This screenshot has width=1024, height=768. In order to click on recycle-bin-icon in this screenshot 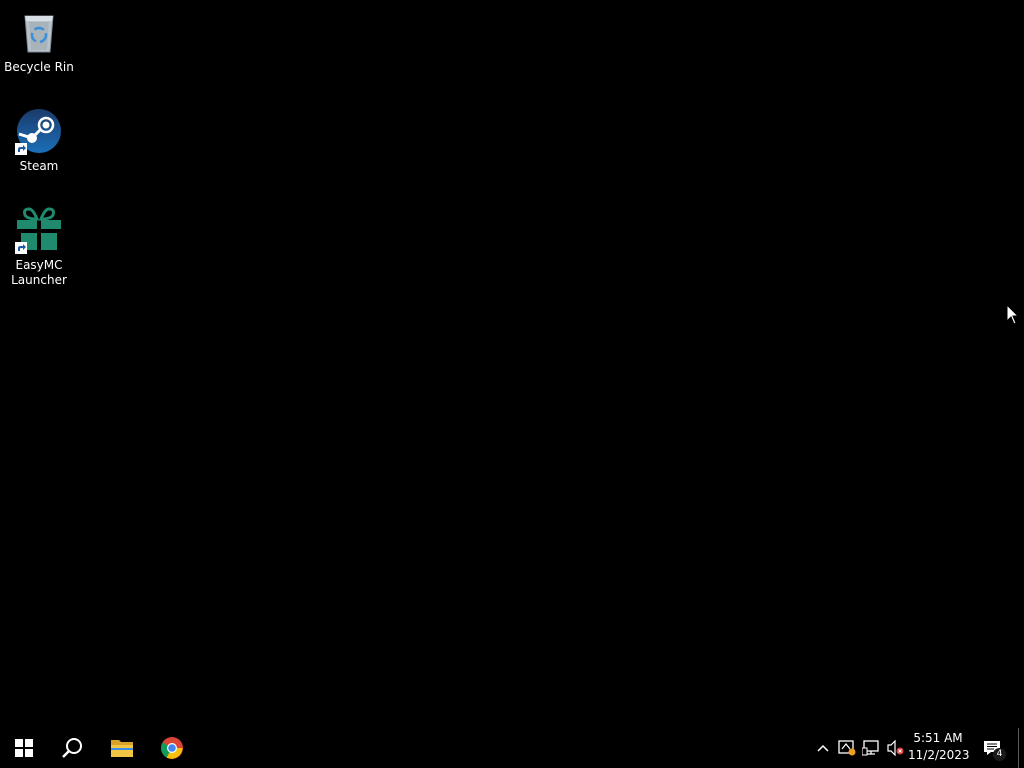, I will do `click(39, 32)`.